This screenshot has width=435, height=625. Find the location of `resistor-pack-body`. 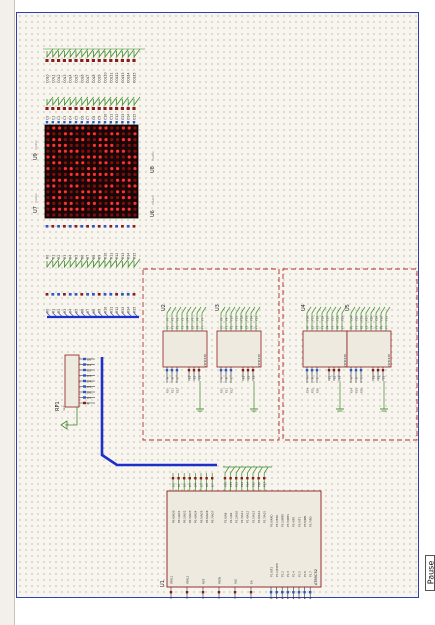

resistor-pack-body is located at coordinates (72, 381).